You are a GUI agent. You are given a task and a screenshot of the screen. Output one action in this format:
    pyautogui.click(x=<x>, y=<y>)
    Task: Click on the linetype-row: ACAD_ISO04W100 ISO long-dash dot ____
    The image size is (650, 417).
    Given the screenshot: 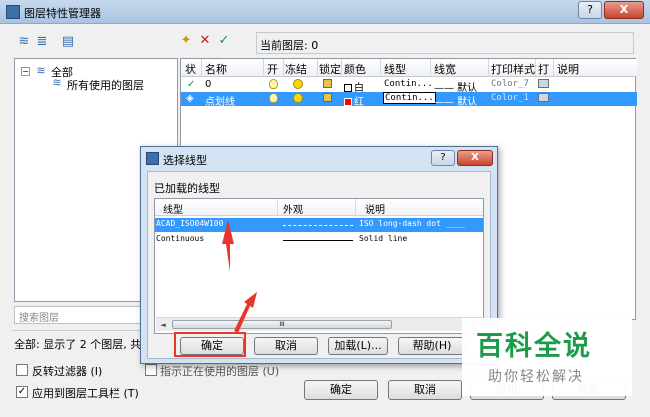 What is the action you would take?
    pyautogui.click(x=319, y=225)
    